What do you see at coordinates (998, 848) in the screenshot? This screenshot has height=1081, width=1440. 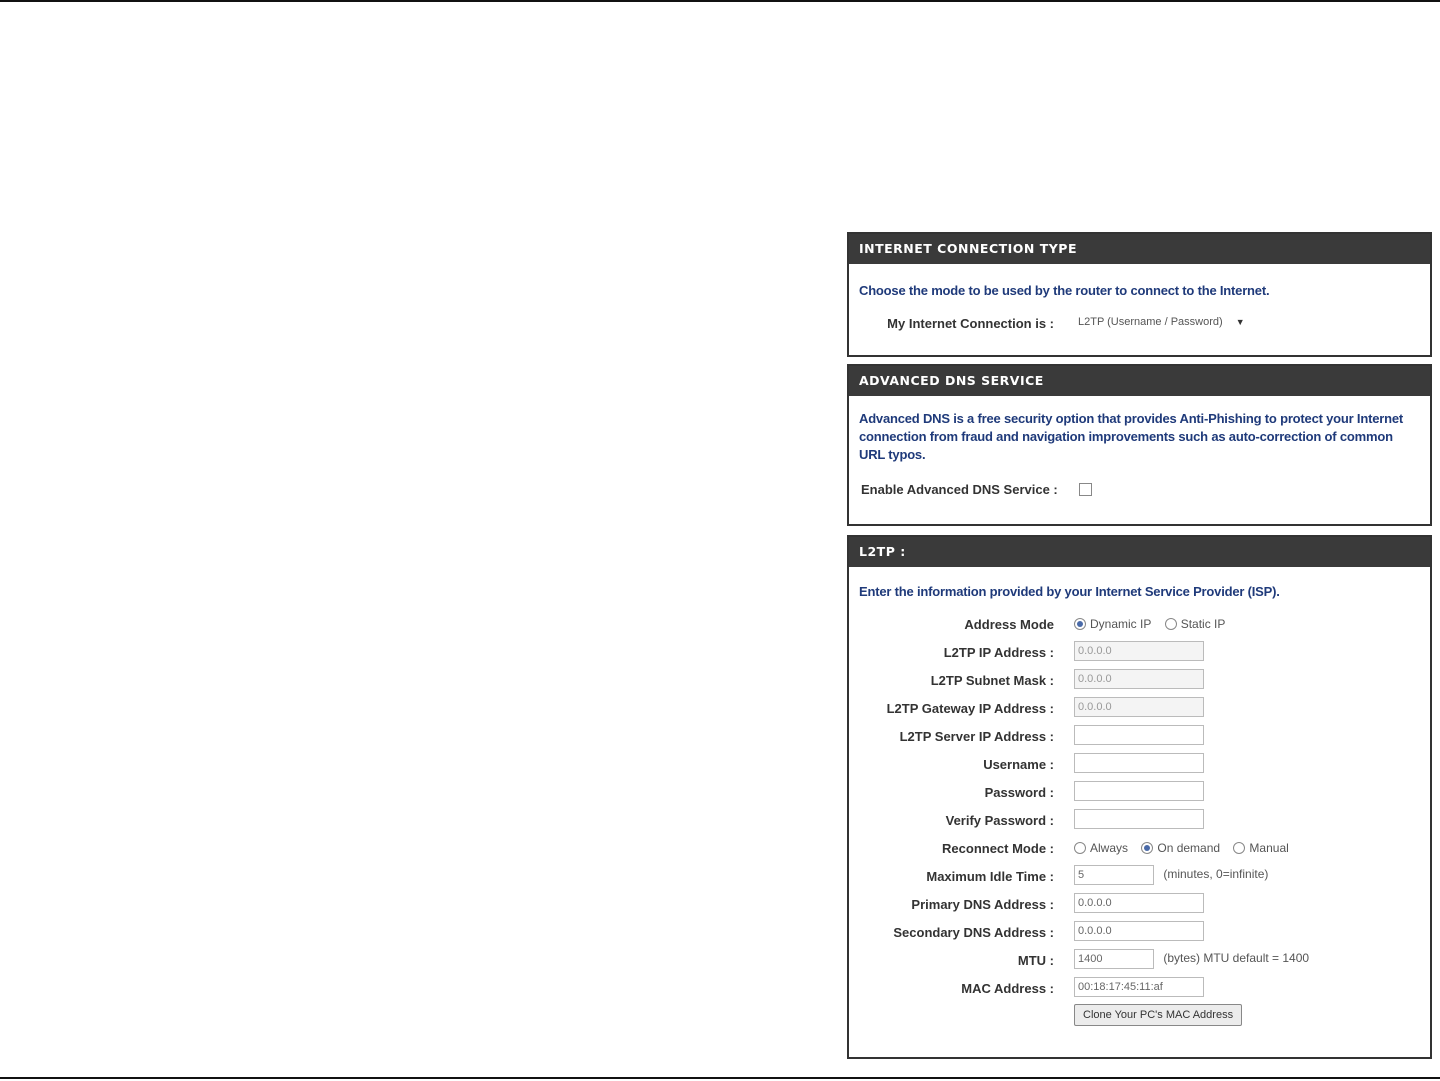 I see `reconnect-mode-label: Reconnect Mode :` at bounding box center [998, 848].